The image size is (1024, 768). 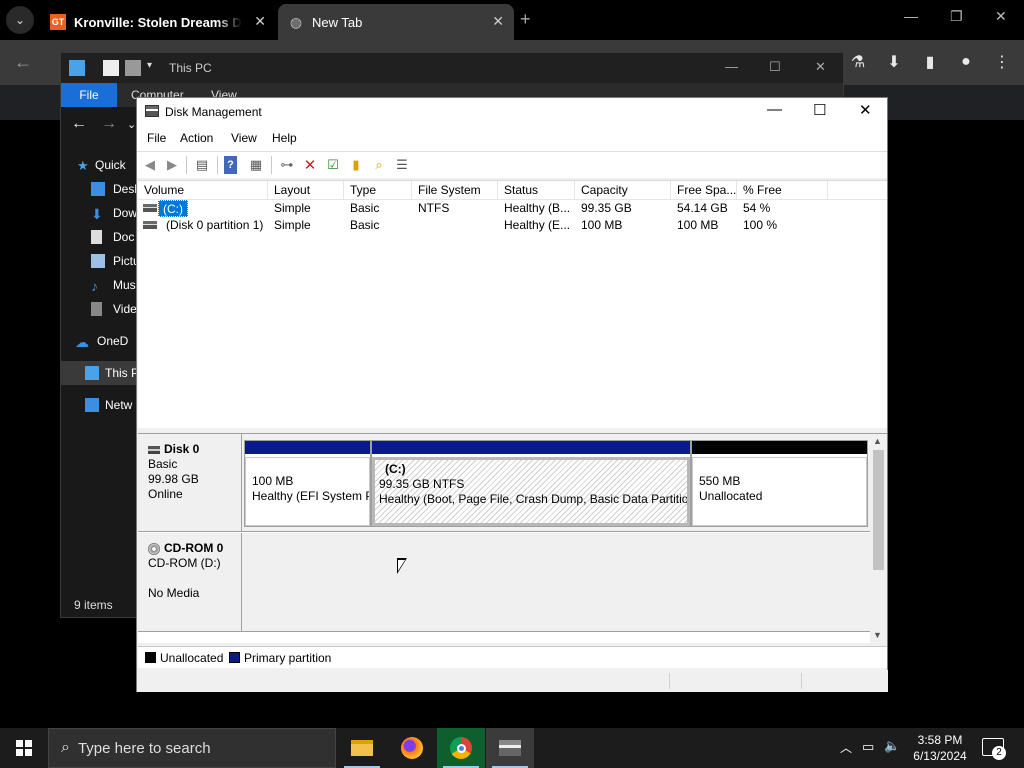 What do you see at coordinates (144, 748) in the screenshot?
I see `search-placeholder: Type here to search` at bounding box center [144, 748].